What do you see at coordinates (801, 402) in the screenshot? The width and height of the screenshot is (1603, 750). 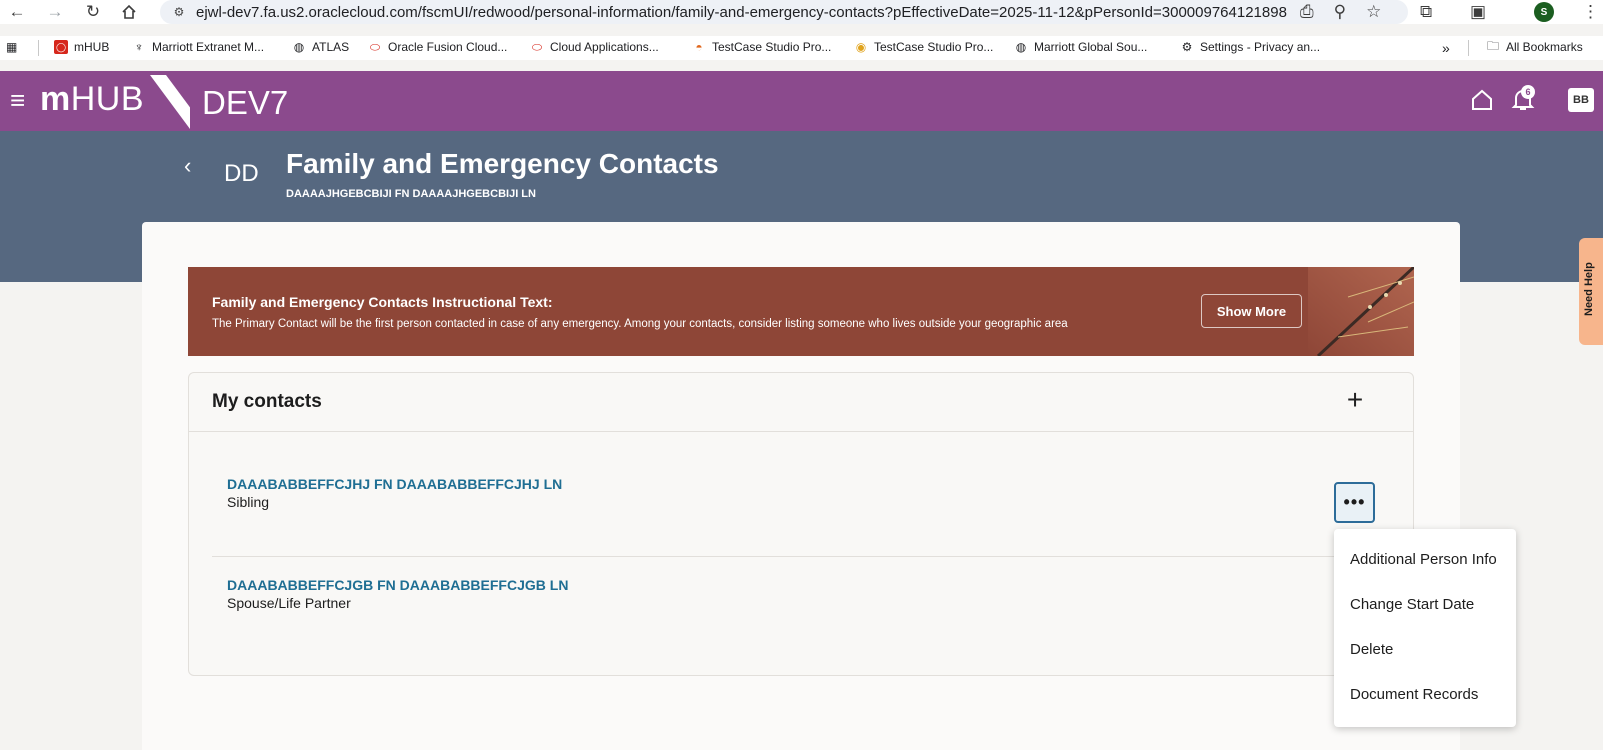 I see `contacts-header: My contacts +` at bounding box center [801, 402].